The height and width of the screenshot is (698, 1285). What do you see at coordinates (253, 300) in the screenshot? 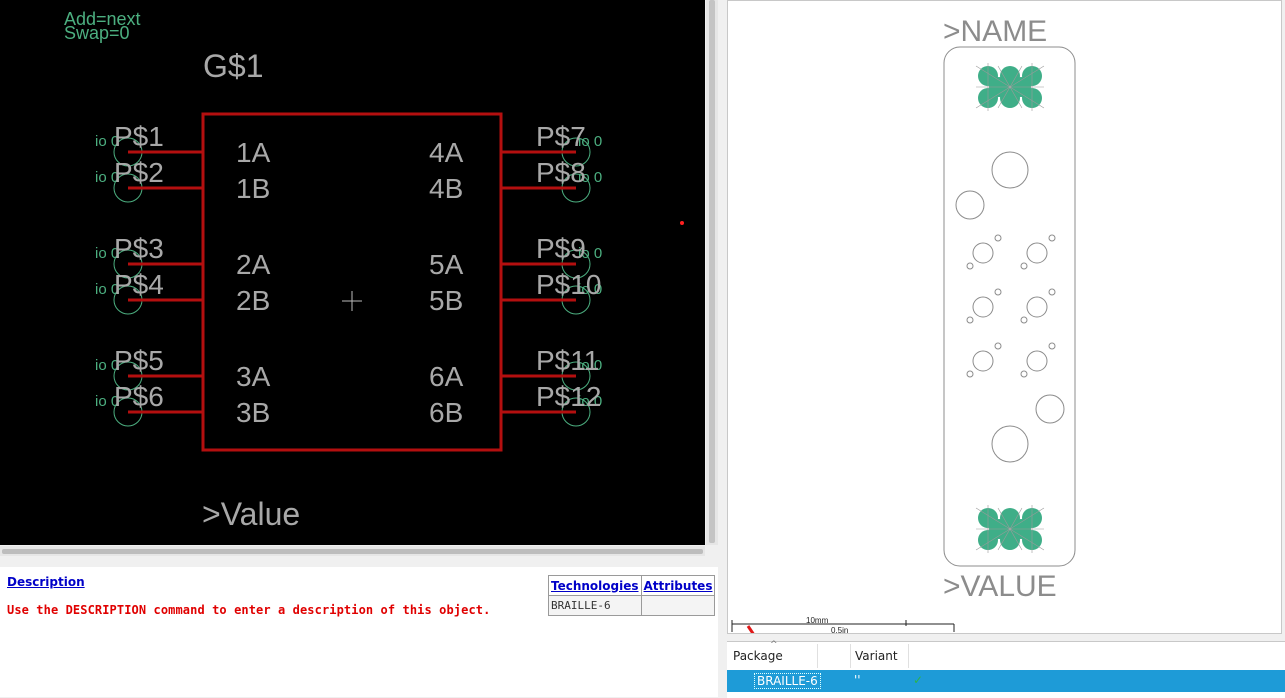
I see `pin-inner-label: 2B` at bounding box center [253, 300].